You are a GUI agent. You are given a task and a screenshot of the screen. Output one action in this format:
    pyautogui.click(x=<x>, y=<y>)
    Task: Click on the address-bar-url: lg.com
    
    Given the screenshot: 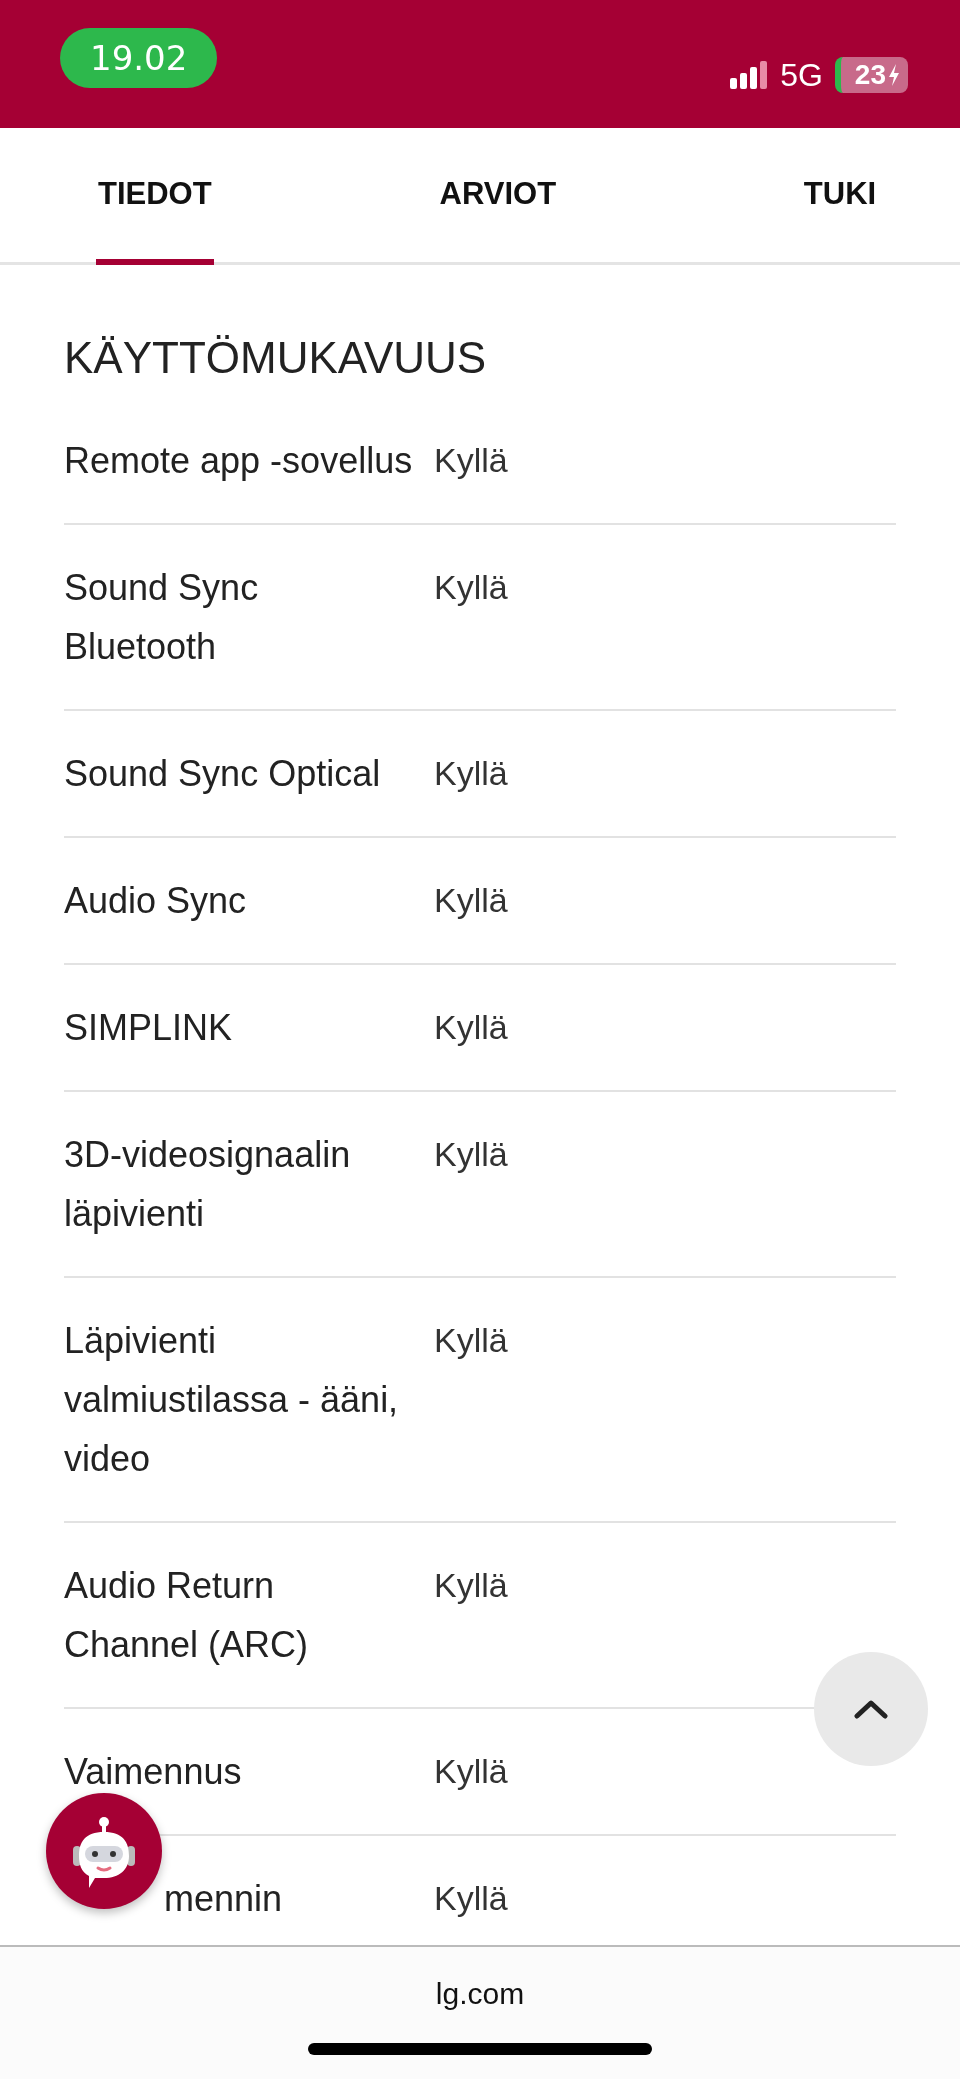 What is the action you would take?
    pyautogui.click(x=480, y=1994)
    